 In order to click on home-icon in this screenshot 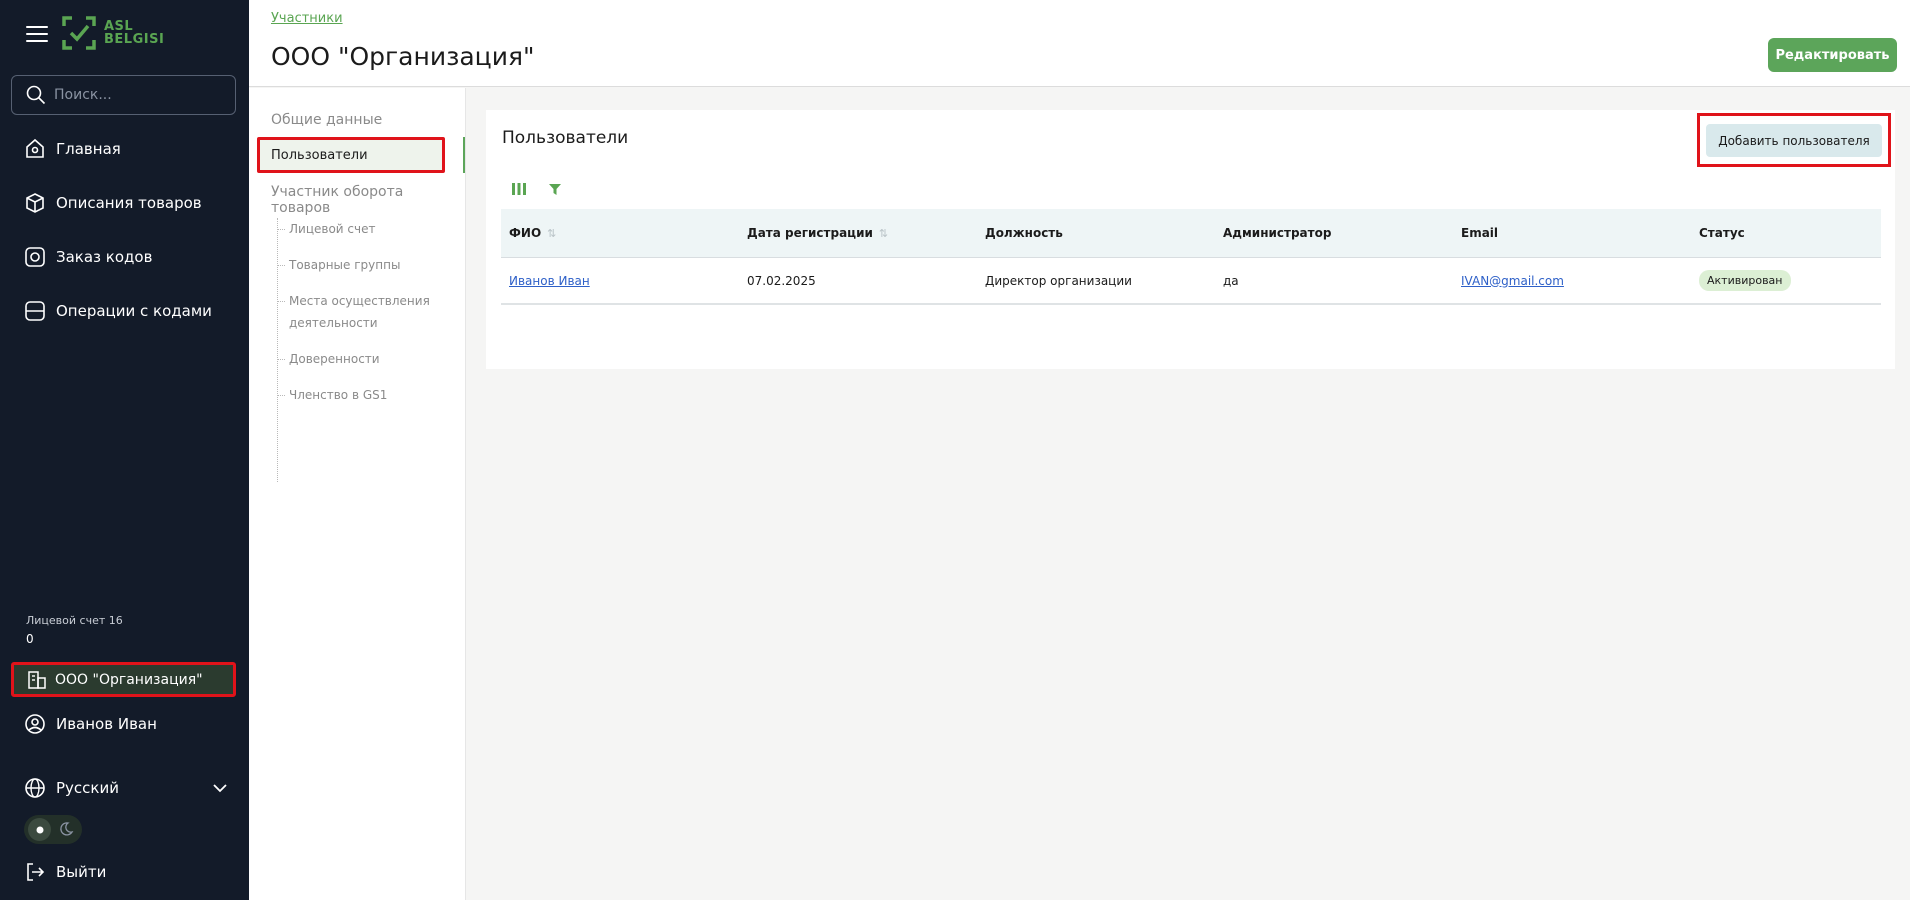, I will do `click(35, 148)`.